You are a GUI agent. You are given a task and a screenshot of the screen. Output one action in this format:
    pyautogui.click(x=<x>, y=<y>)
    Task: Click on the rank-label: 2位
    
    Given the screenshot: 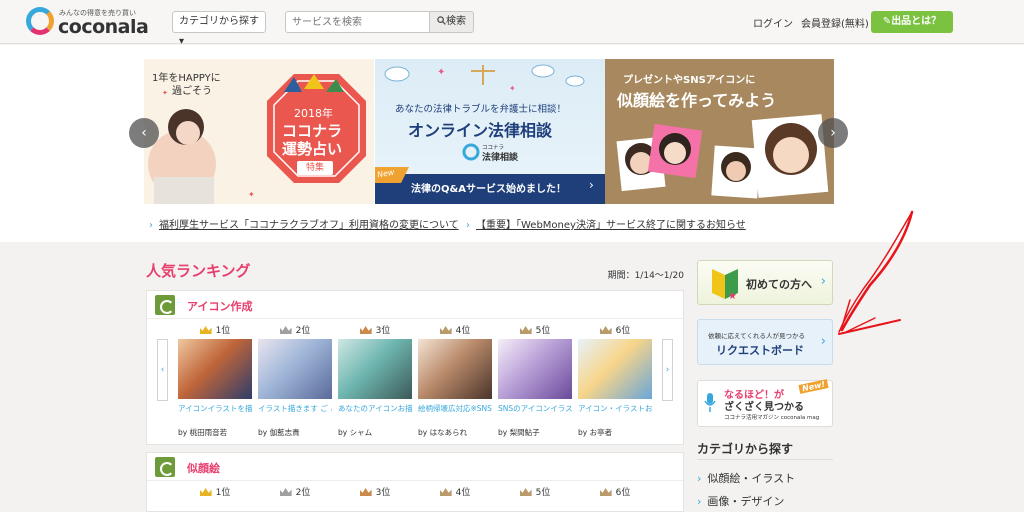 What is the action you would take?
    pyautogui.click(x=295, y=493)
    